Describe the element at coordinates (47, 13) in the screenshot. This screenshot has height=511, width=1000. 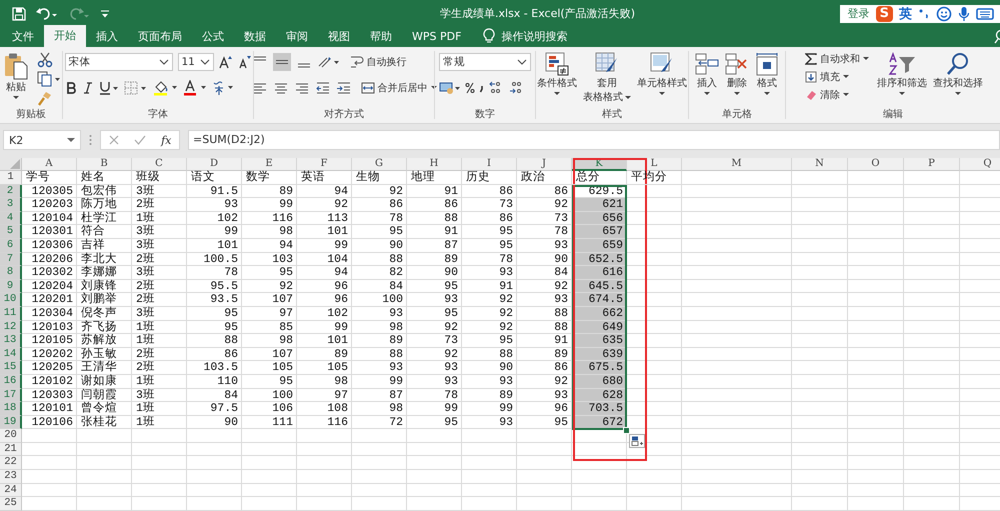
I see `undo-icon` at that location.